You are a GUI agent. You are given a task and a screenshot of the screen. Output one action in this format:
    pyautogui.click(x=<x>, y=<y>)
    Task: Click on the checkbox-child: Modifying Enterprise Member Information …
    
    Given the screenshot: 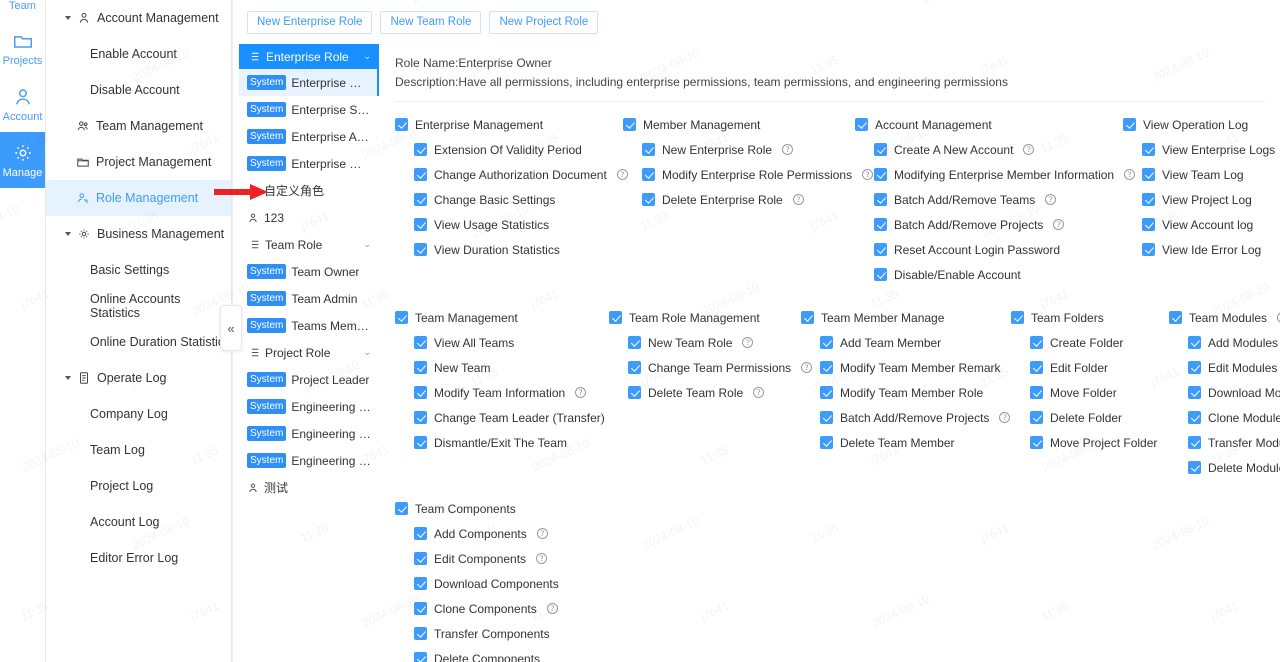 What is the action you would take?
    pyautogui.click(x=995, y=174)
    